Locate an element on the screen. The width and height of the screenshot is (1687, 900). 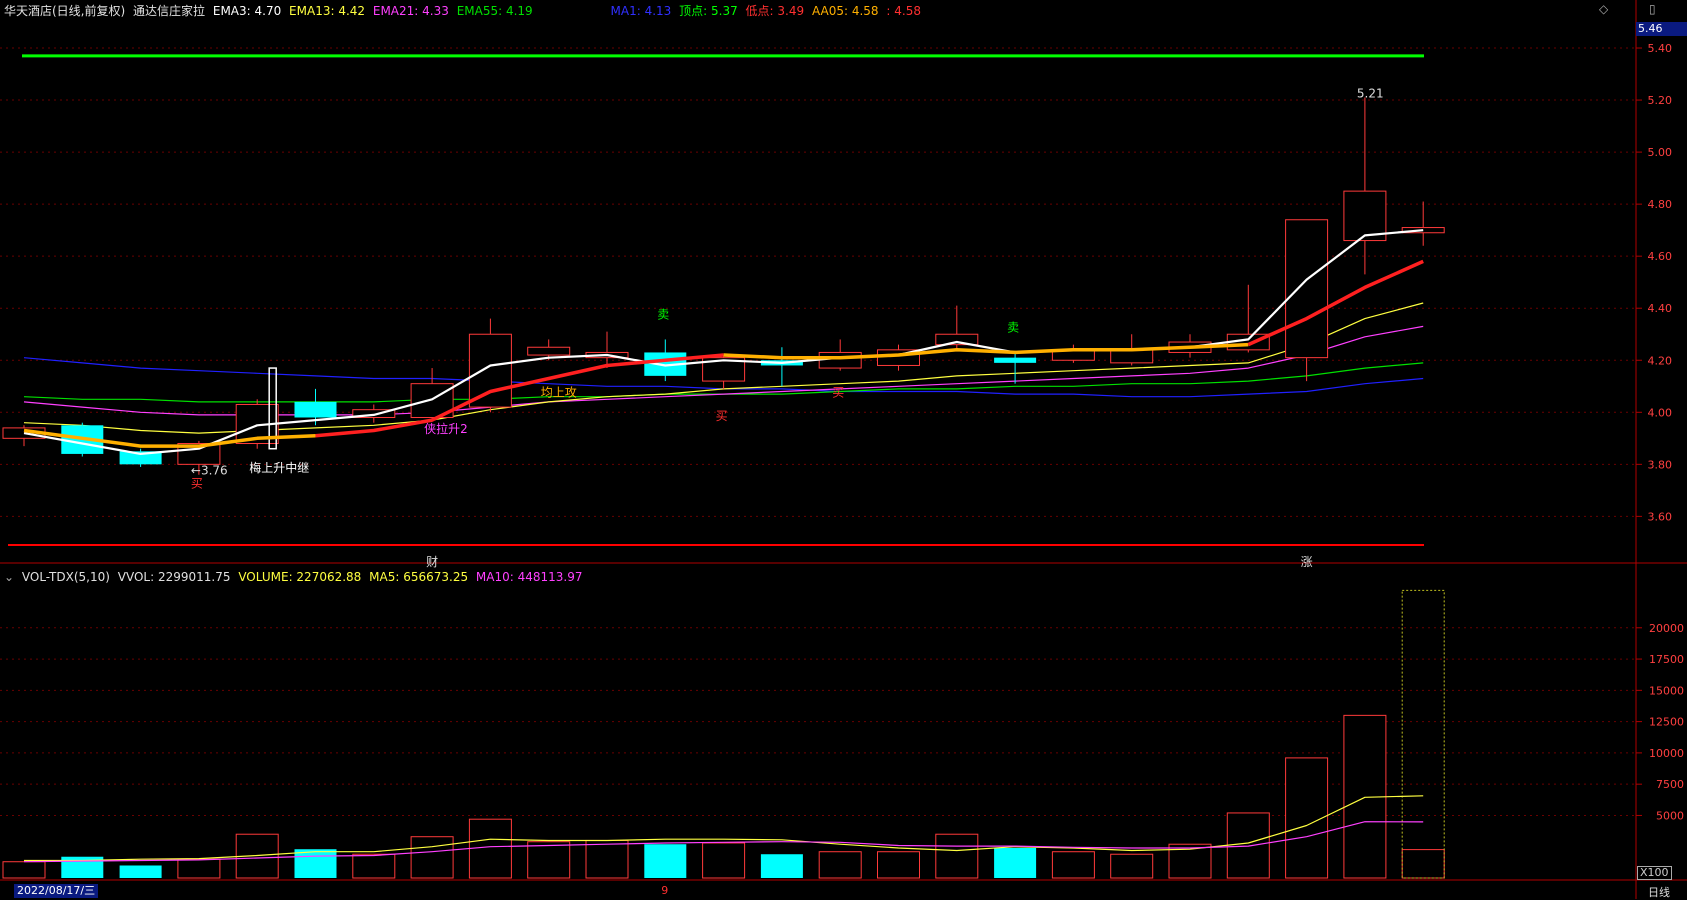
volume-tick-label: 12500 is located at coordinates (1666, 722).